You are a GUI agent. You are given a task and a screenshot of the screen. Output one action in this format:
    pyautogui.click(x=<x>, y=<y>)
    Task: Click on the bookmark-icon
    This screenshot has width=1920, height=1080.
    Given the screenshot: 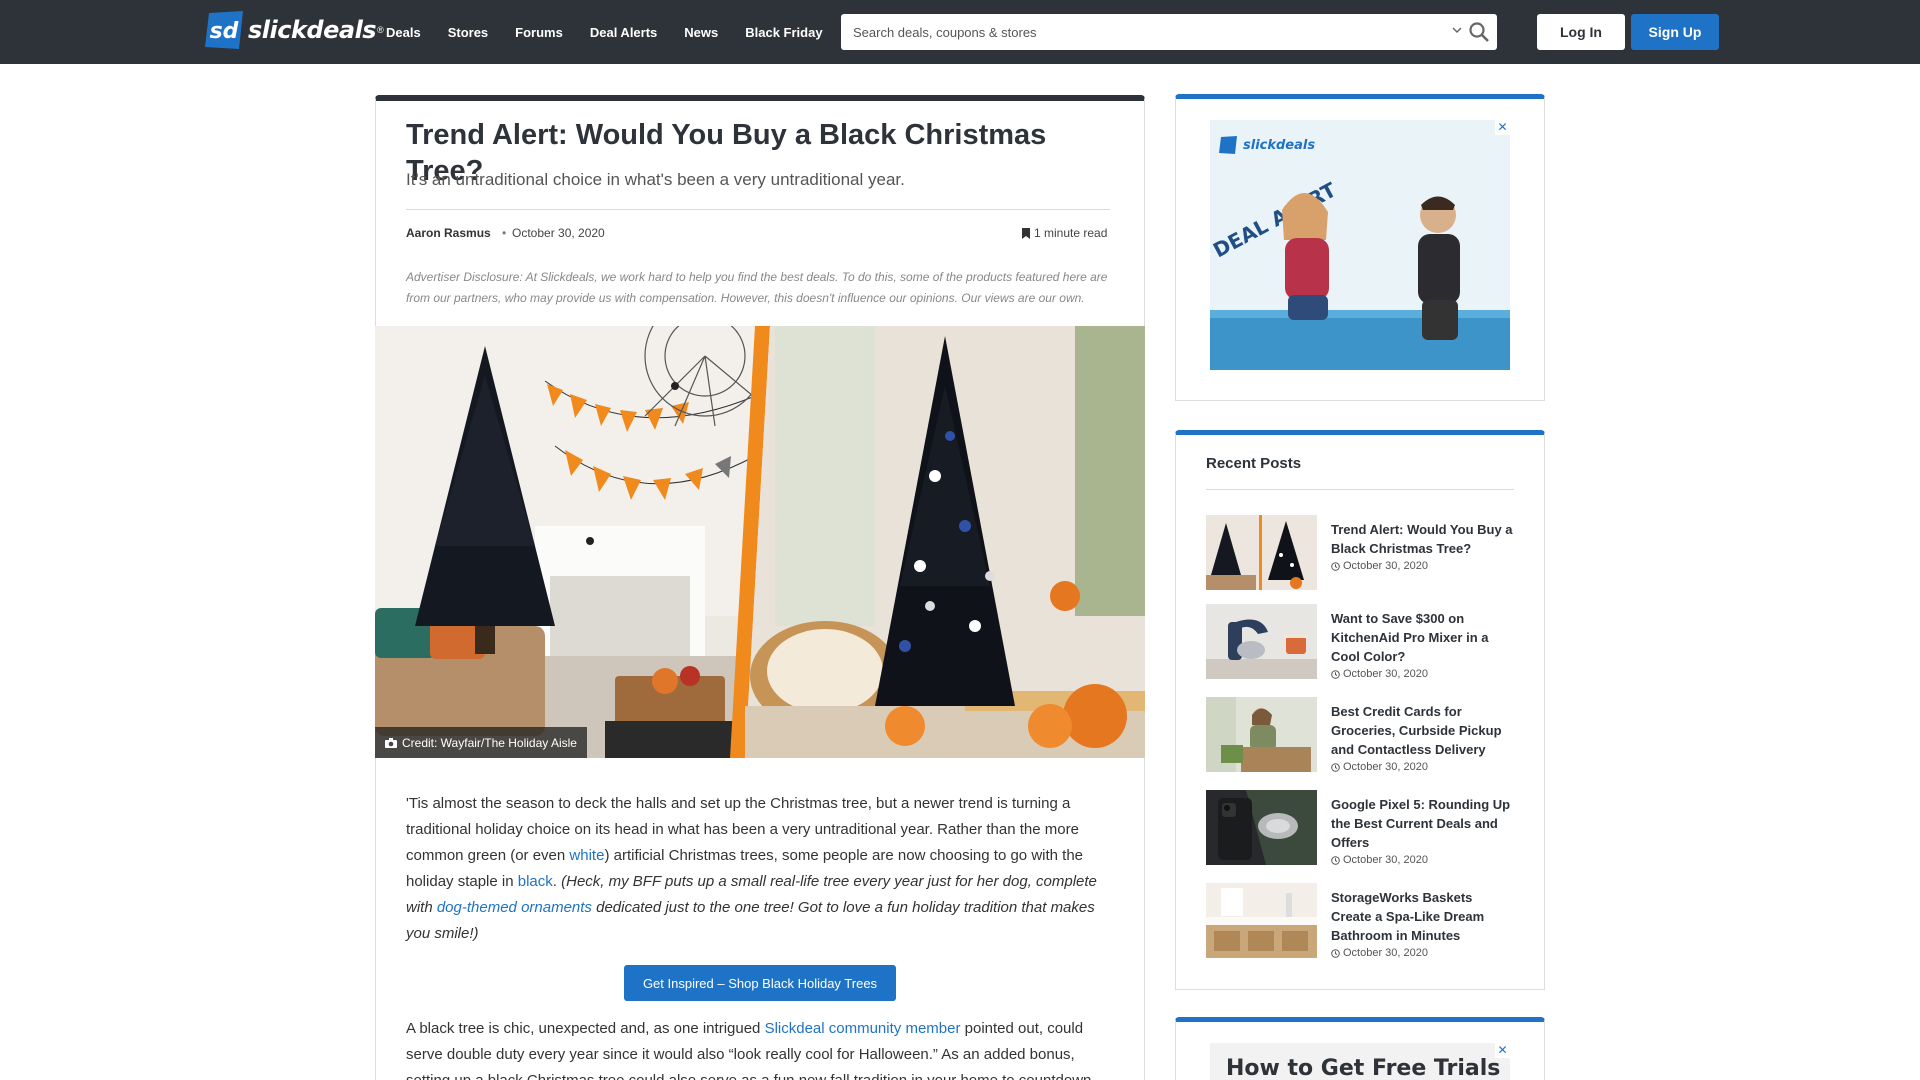 What is the action you would take?
    pyautogui.click(x=1026, y=233)
    